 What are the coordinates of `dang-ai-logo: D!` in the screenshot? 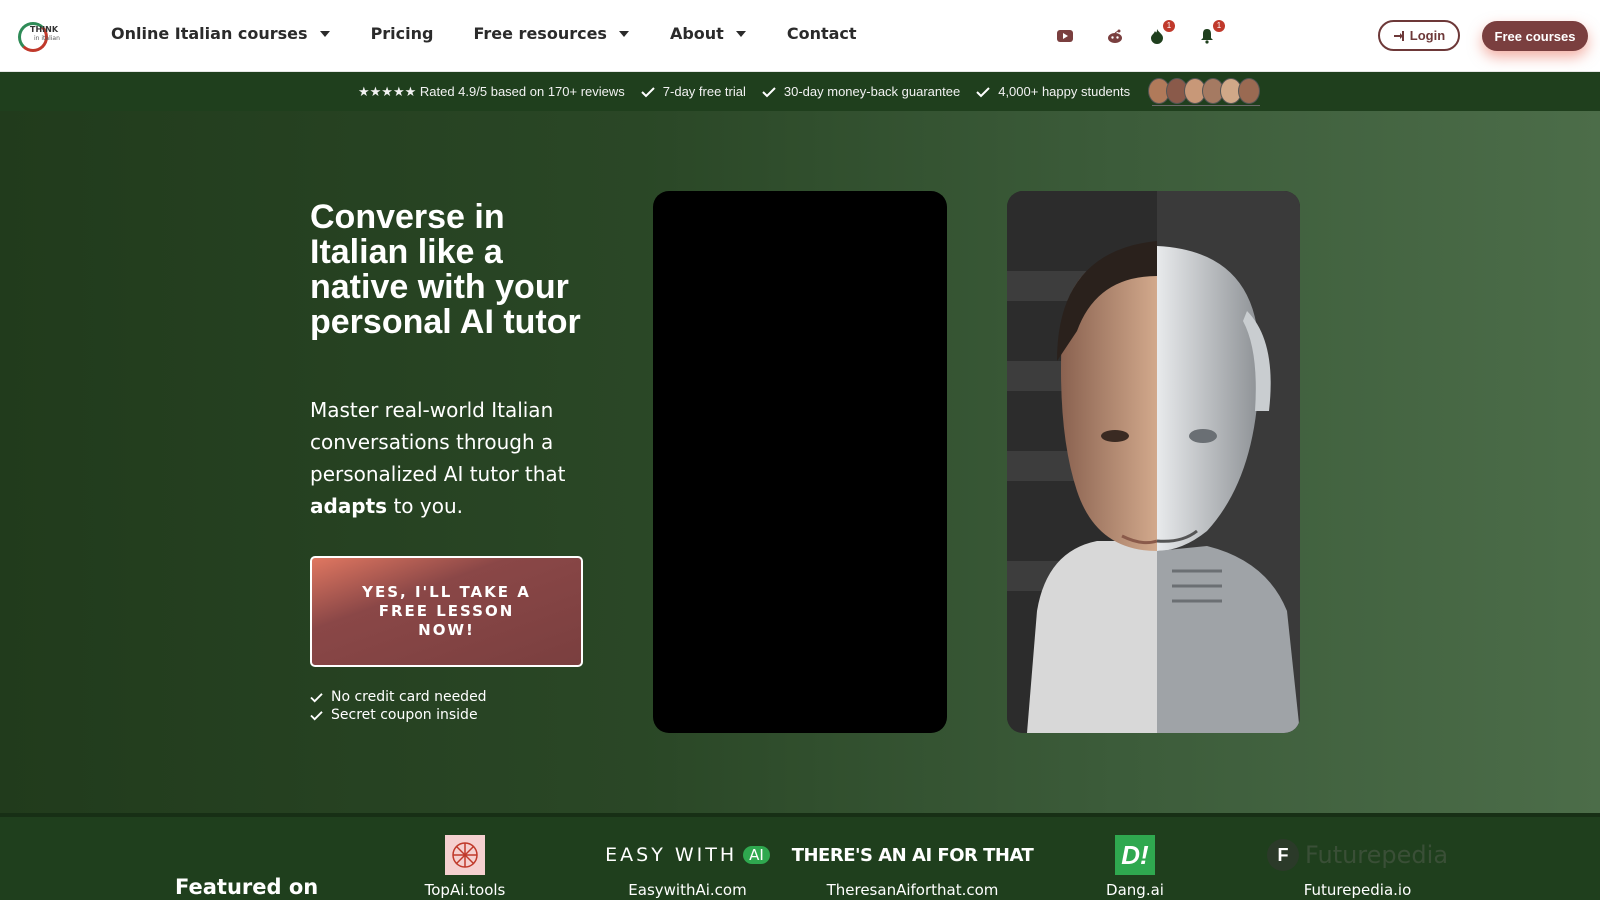 It's located at (1135, 855).